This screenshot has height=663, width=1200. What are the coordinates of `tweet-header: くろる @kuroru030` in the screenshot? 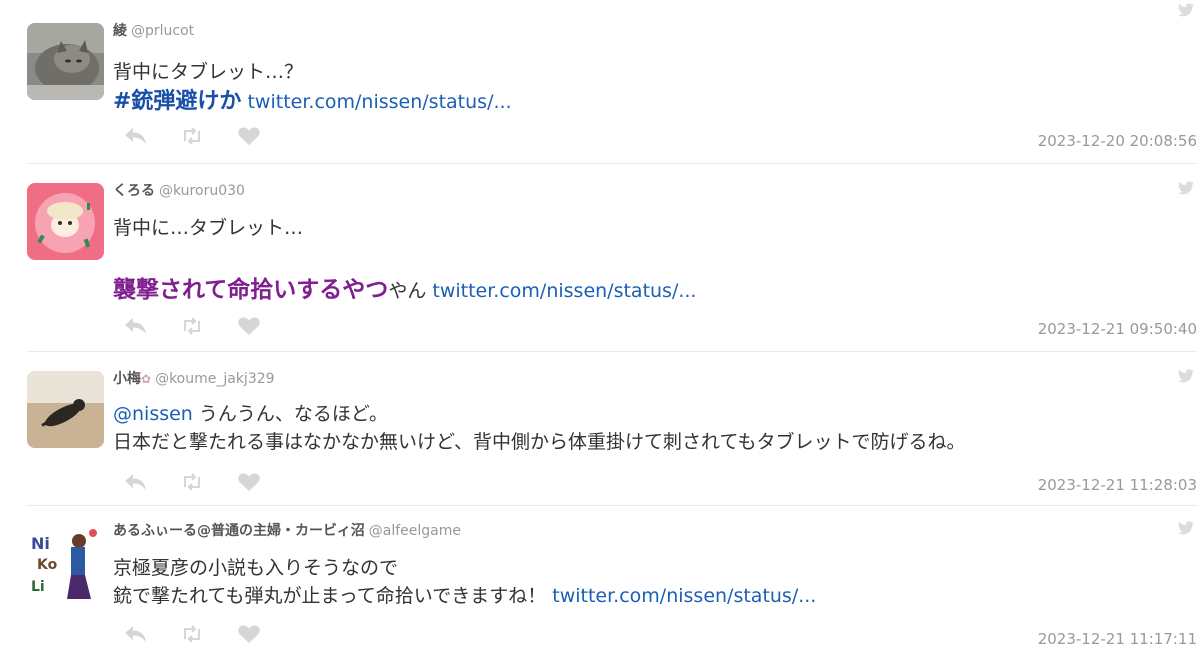 It's located at (179, 190).